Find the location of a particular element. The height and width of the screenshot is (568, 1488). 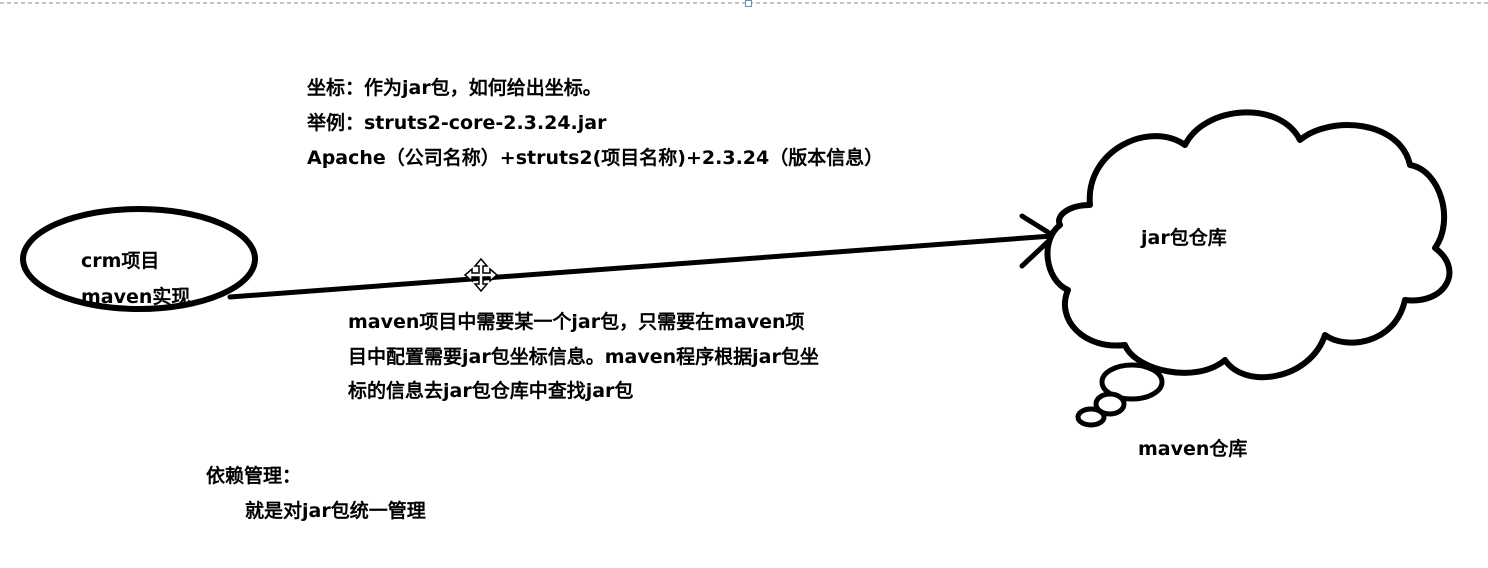

dependency-title: 依赖管理： is located at coordinates (254, 476).